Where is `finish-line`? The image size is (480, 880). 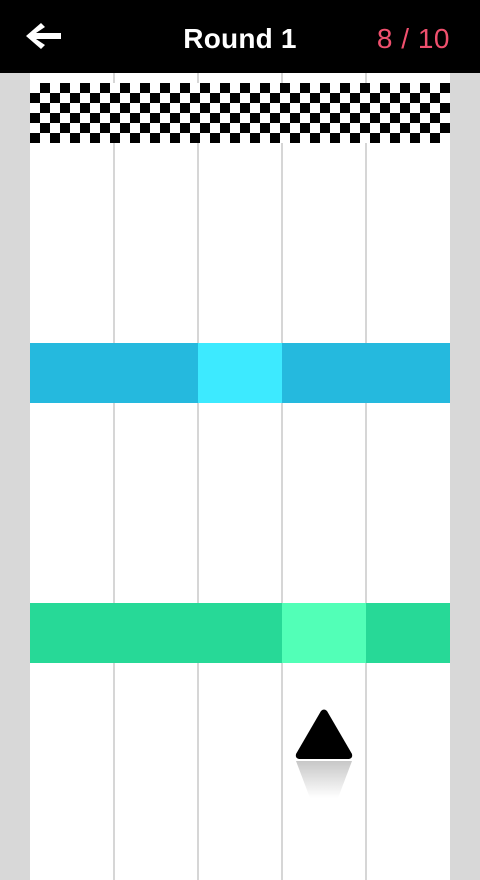 finish-line is located at coordinates (240, 113).